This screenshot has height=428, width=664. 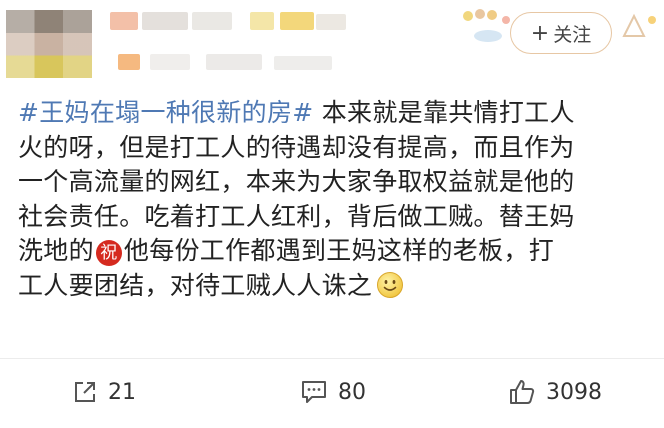 What do you see at coordinates (352, 392) in the screenshot?
I see `comment-count: 80` at bounding box center [352, 392].